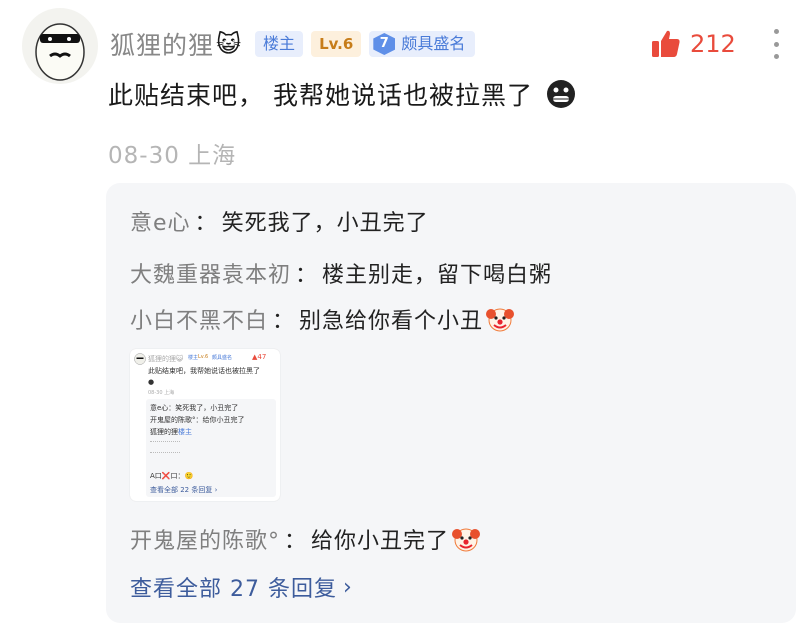 This screenshot has height=628, width=800. I want to click on chevron-right-icon: ›, so click(347, 587).